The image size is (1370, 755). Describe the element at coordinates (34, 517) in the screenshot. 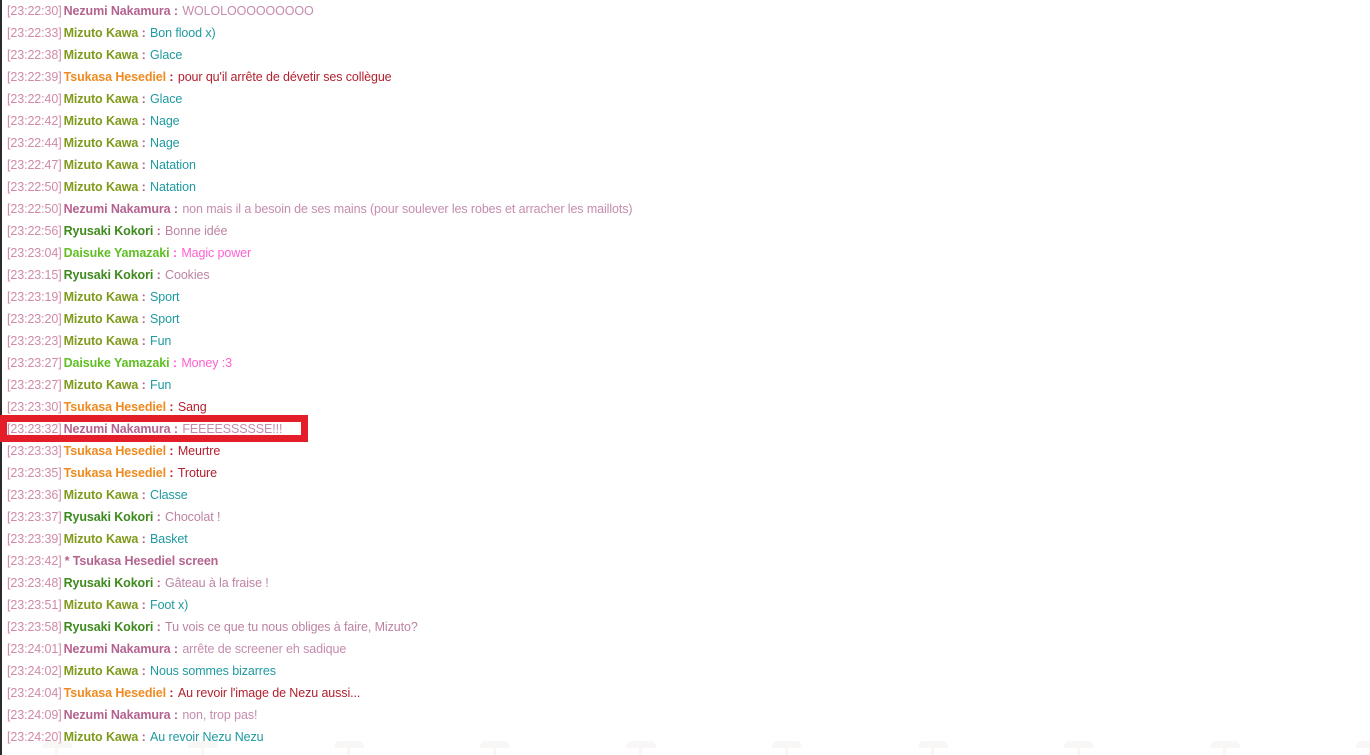

I see `chat-timestamp: [23:23:37]` at that location.